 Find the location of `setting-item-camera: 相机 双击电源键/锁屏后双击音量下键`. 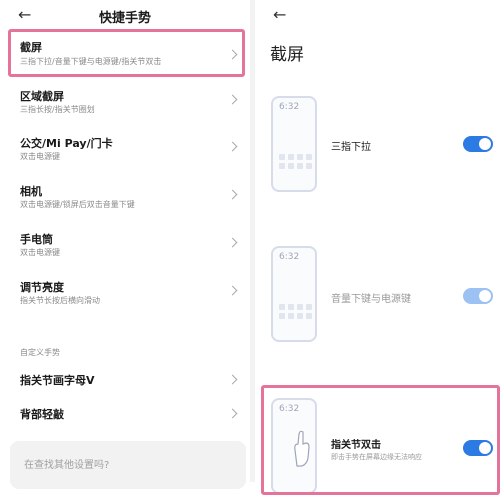

setting-item-camera: 相机 双击电源键/锁屏后双击音量下键 is located at coordinates (125, 200).